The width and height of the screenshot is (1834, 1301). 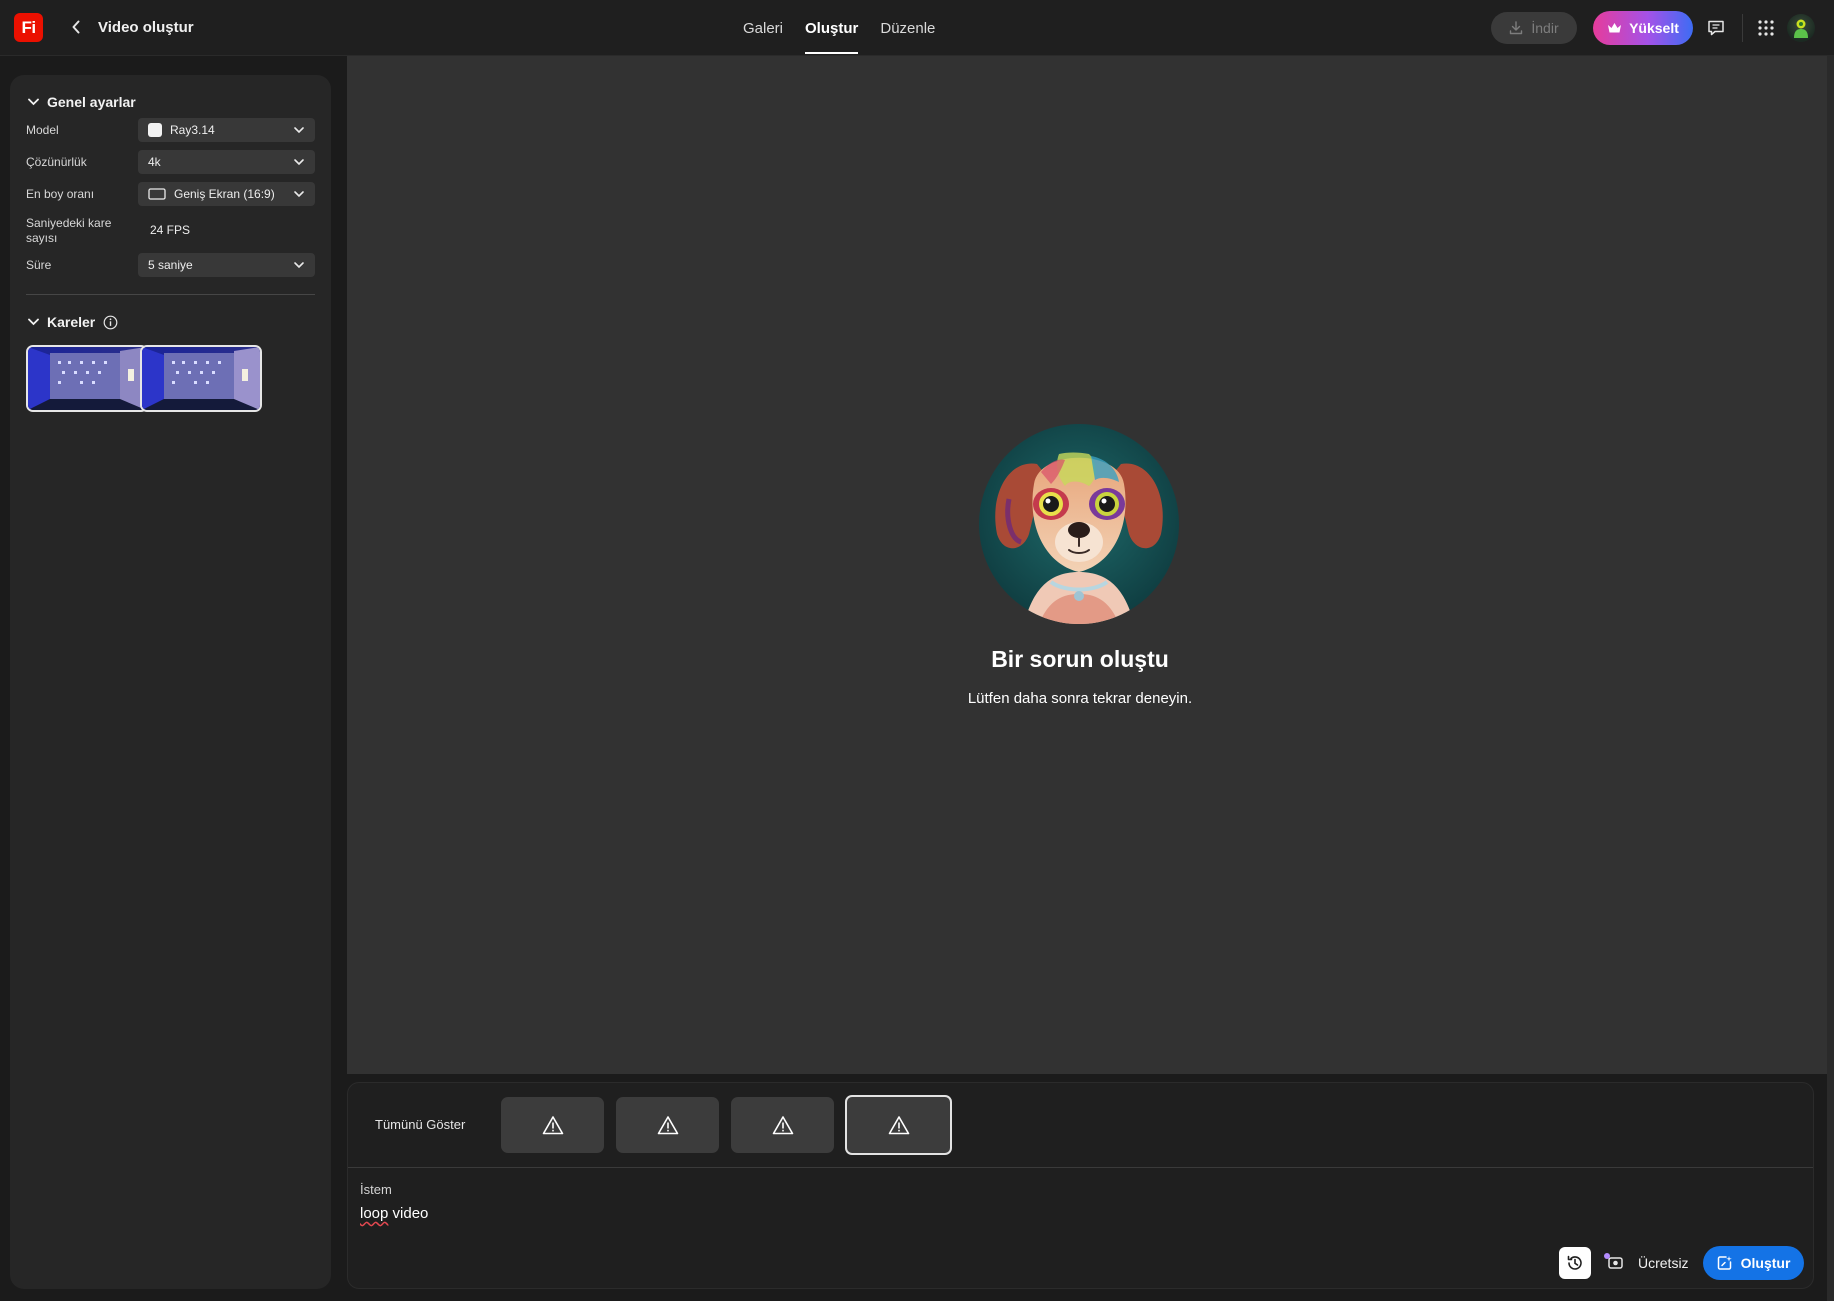 I want to click on frames-title: Kareler, so click(x=71, y=322).